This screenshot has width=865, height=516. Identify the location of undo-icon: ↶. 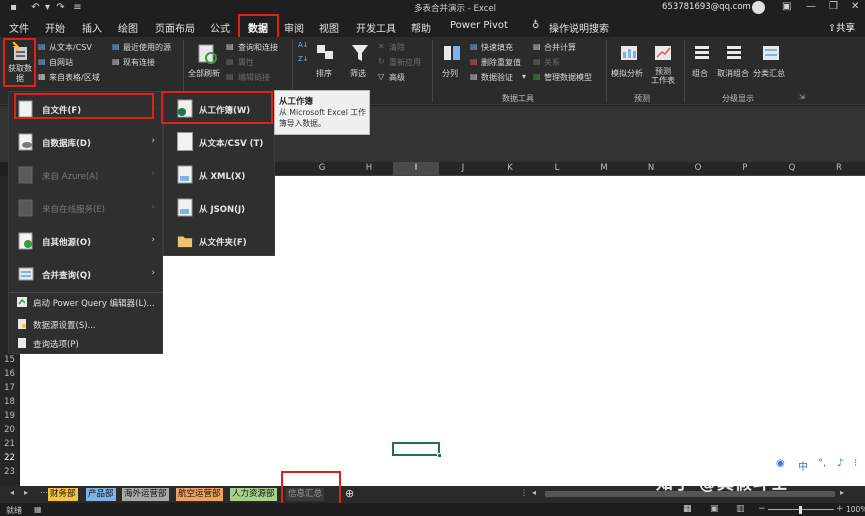
(35, 7).